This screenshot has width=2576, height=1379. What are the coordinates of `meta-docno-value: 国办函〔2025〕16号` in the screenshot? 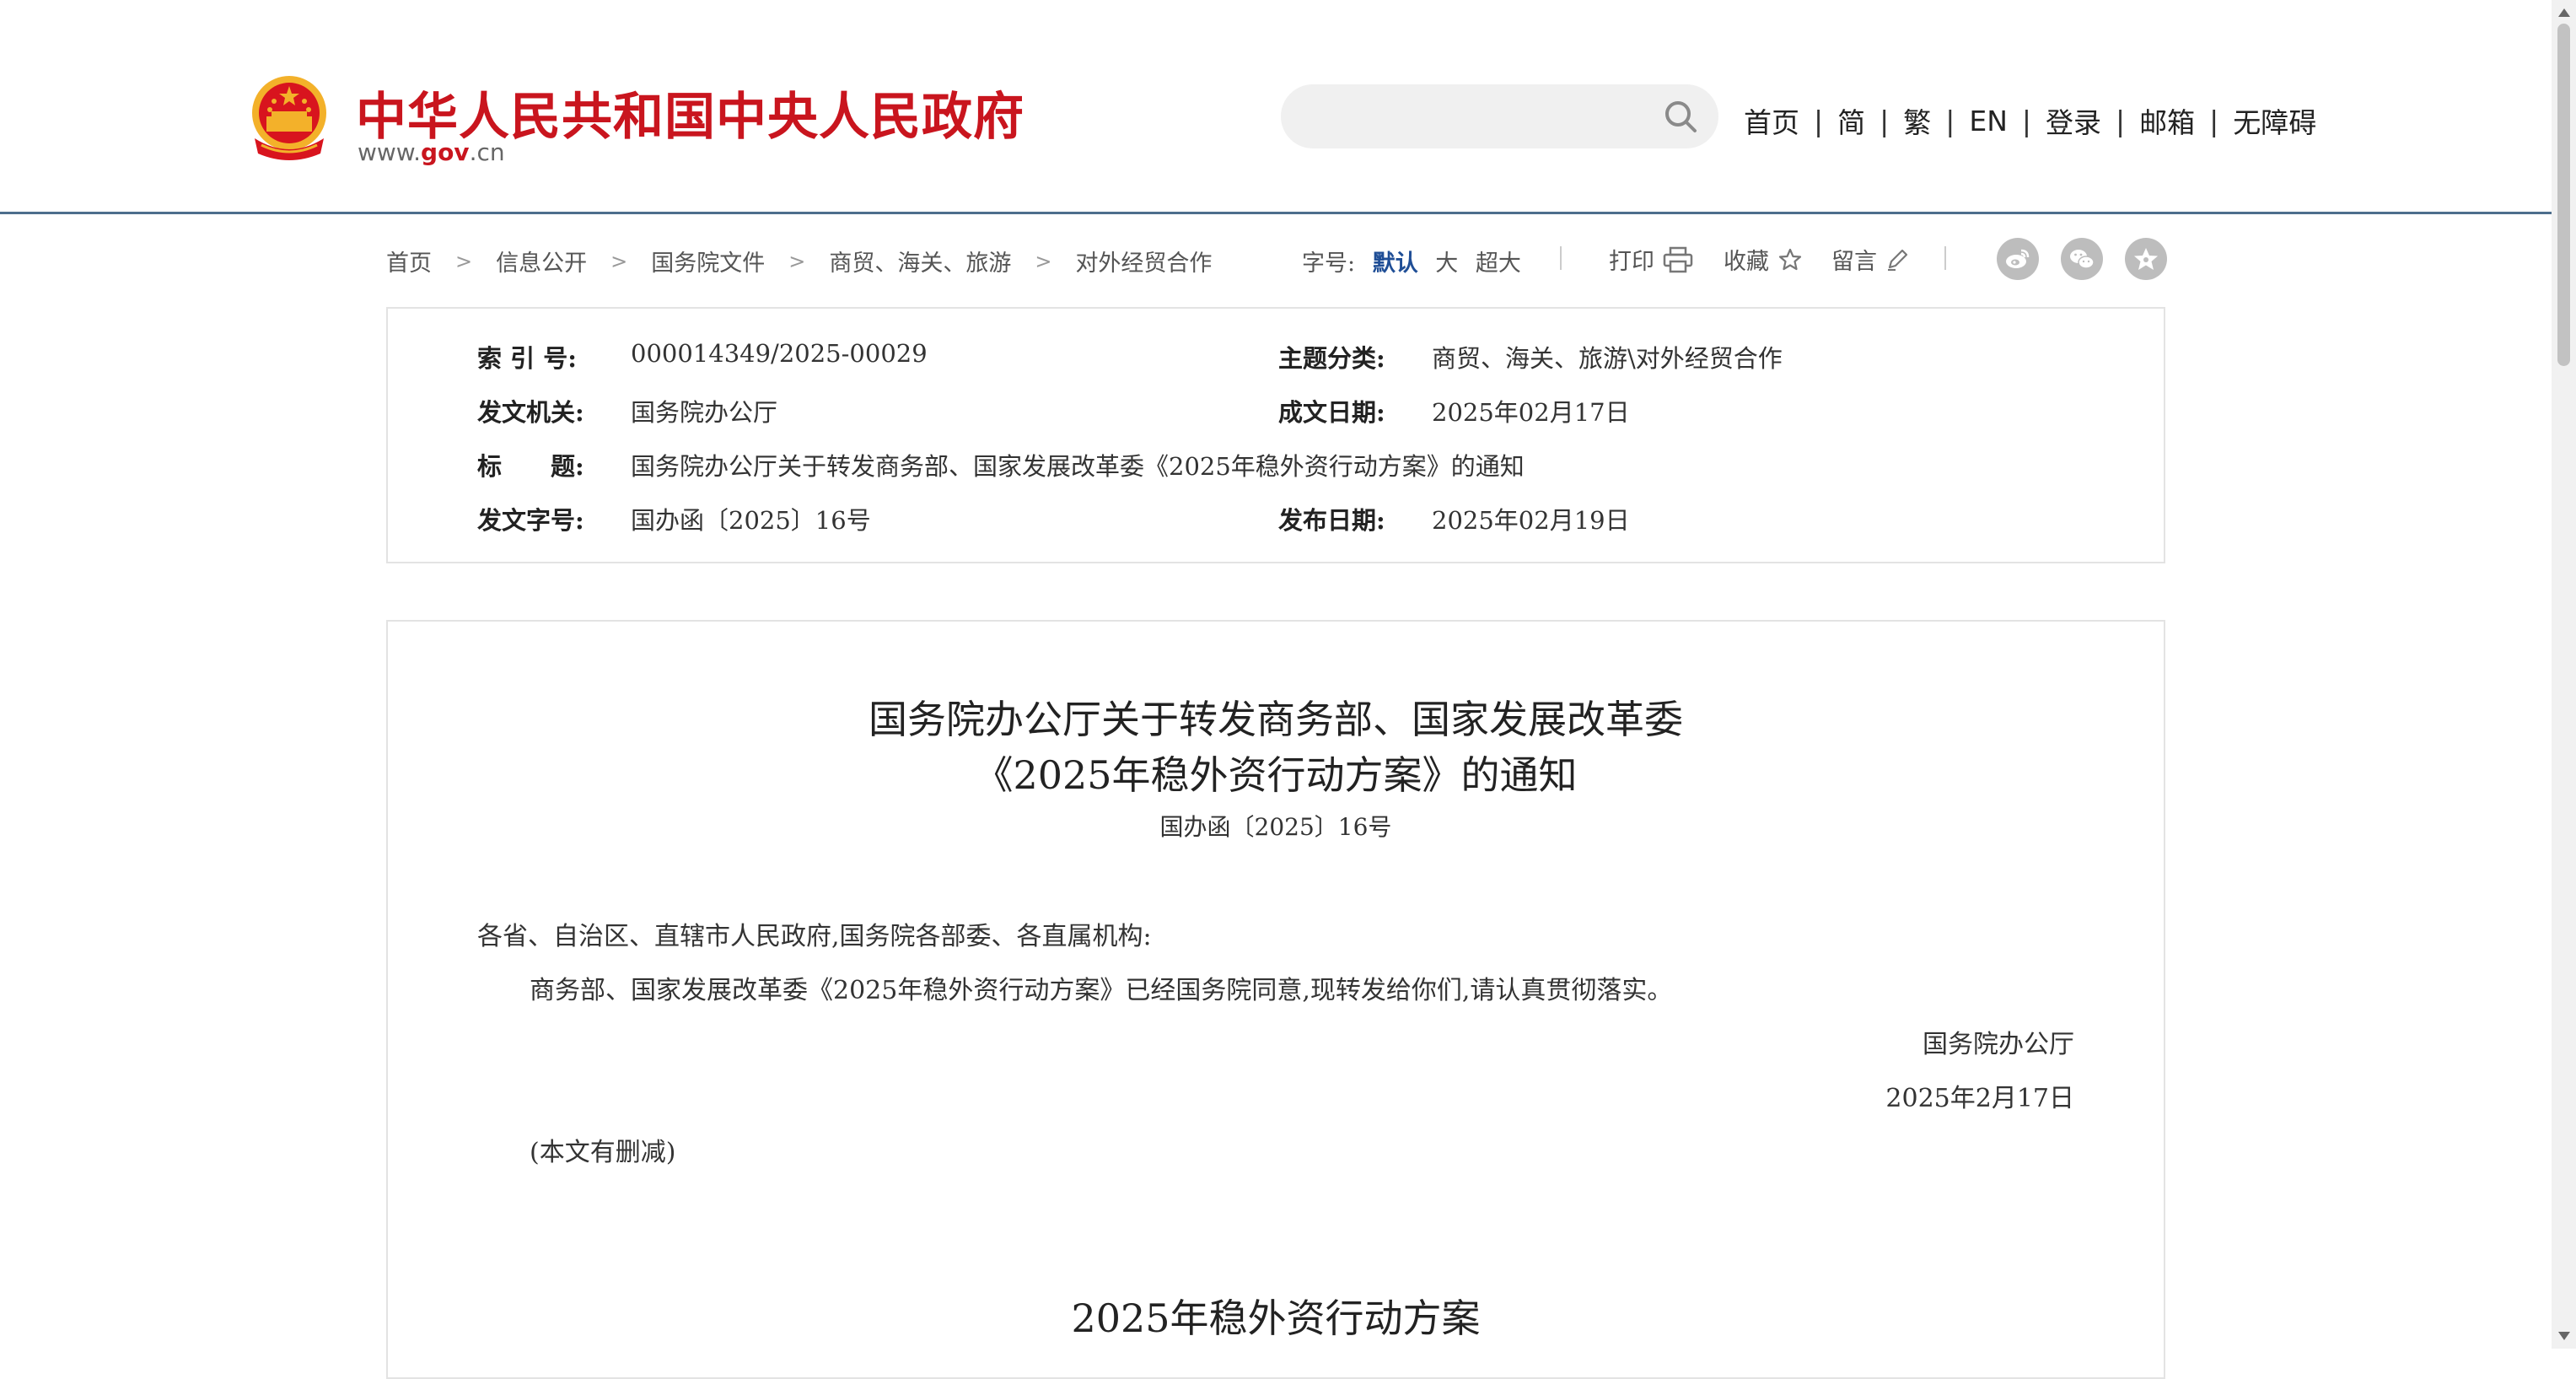 It's located at (751, 520).